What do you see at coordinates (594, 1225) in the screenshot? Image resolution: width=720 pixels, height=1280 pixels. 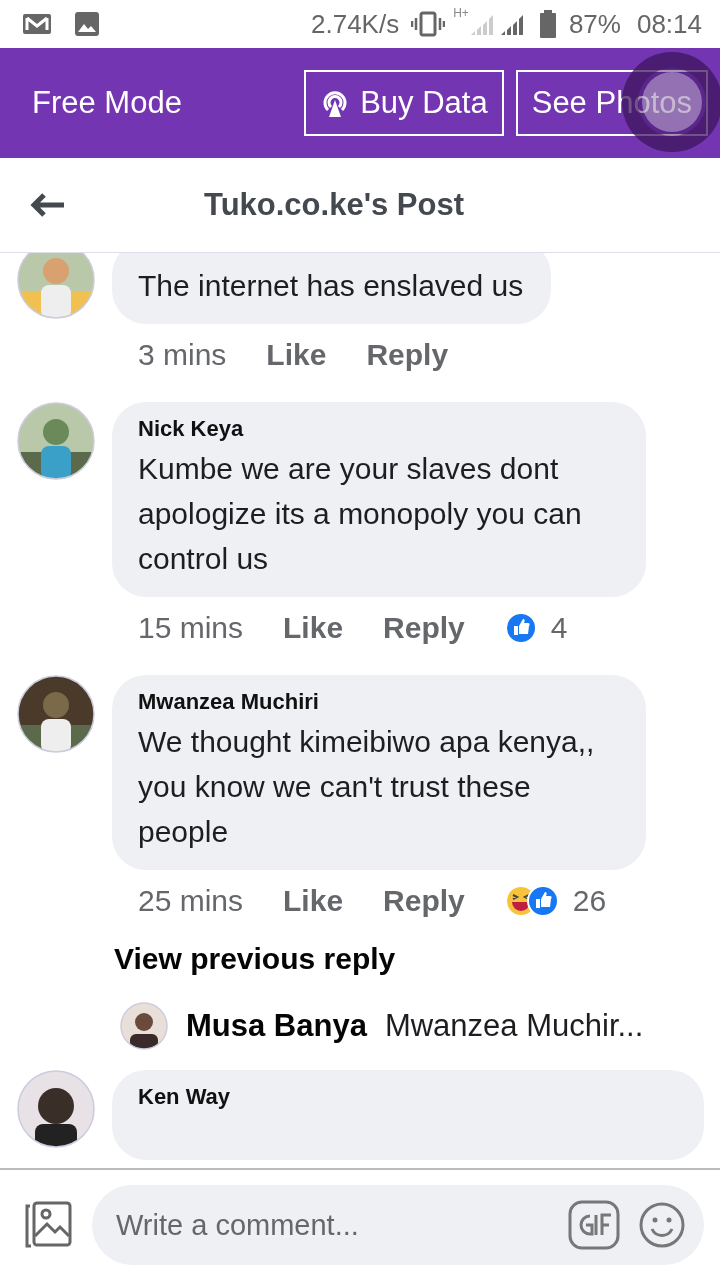 I see `gif-icon` at bounding box center [594, 1225].